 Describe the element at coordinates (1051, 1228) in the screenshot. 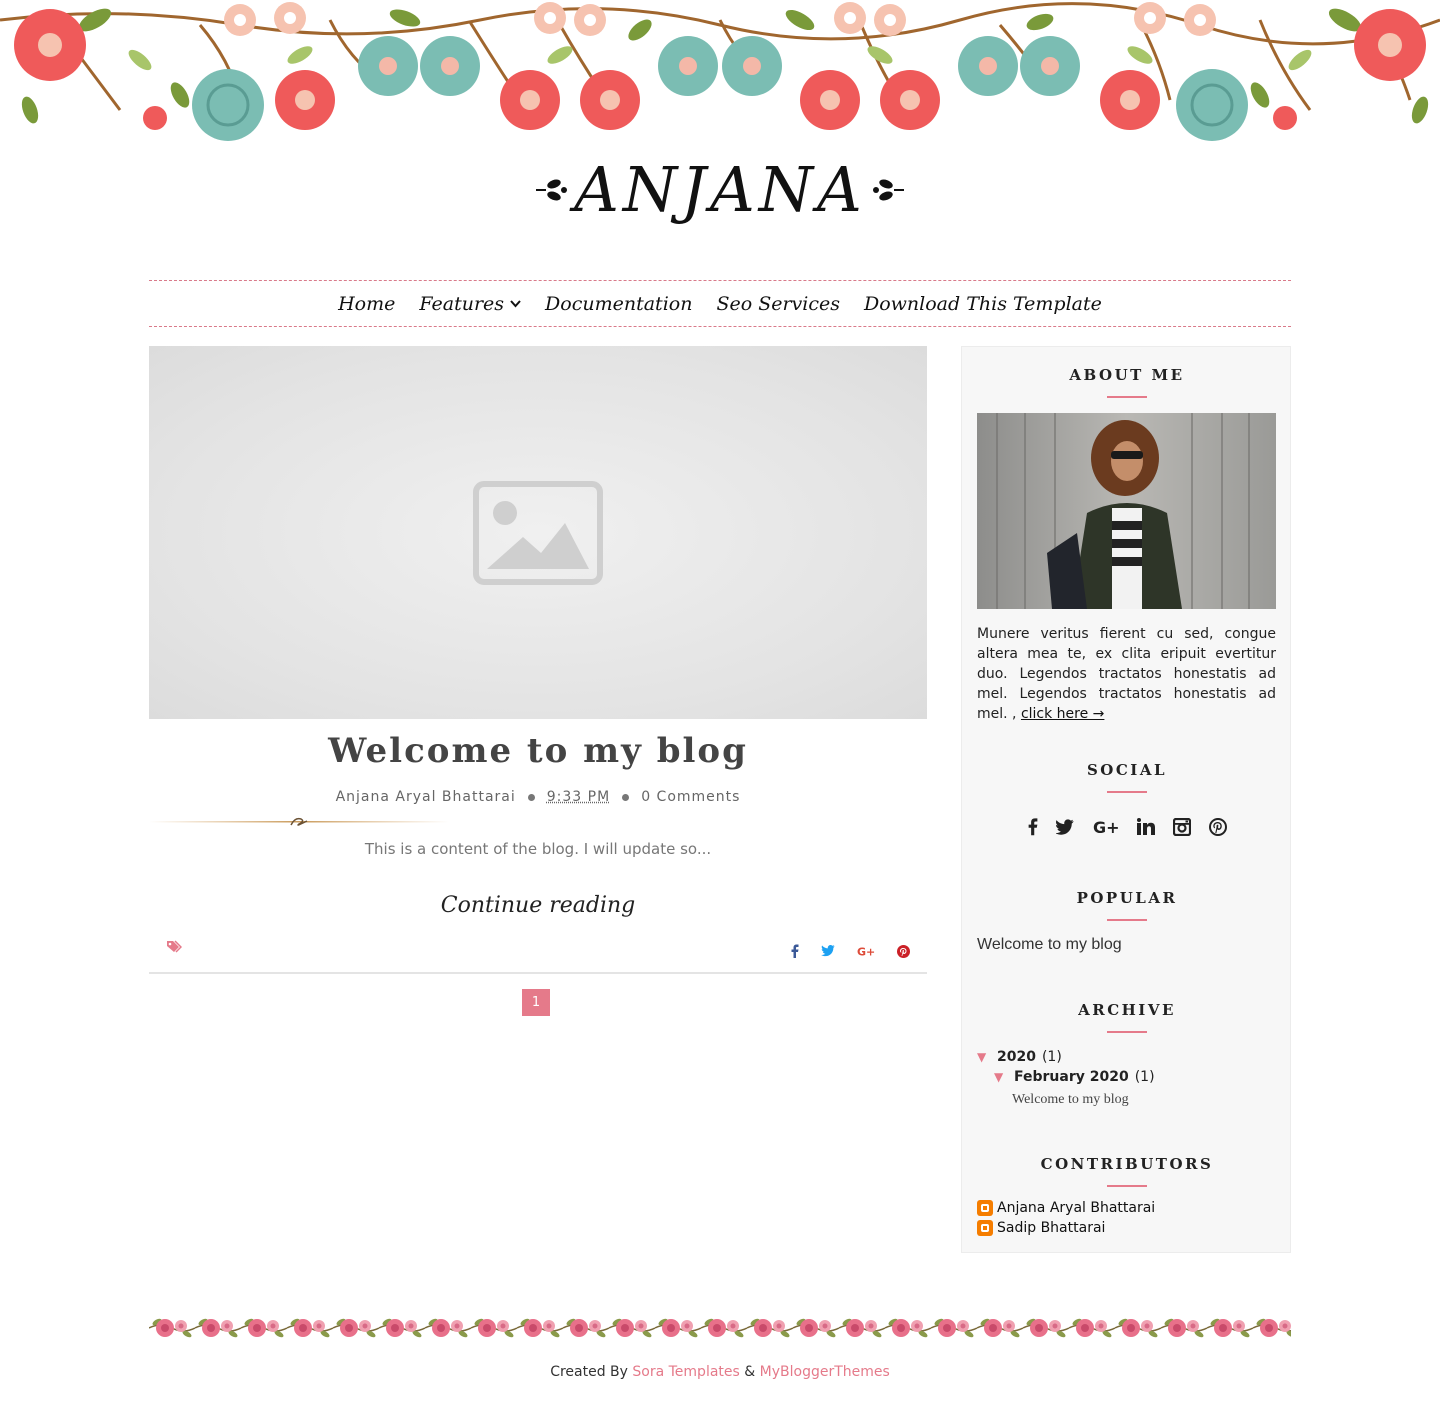

I see `contributor-name: Sadip Bhattarai` at that location.